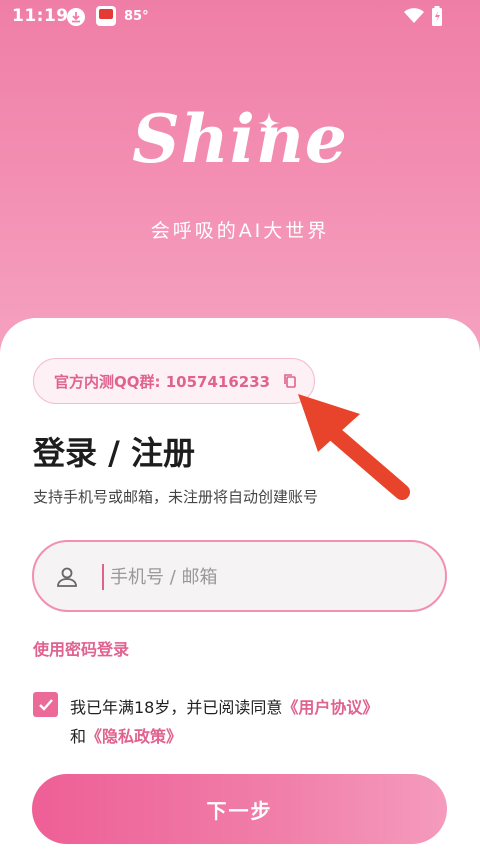  Describe the element at coordinates (240, 17) in the screenshot. I see `status-bar: 11:19 85°` at that location.